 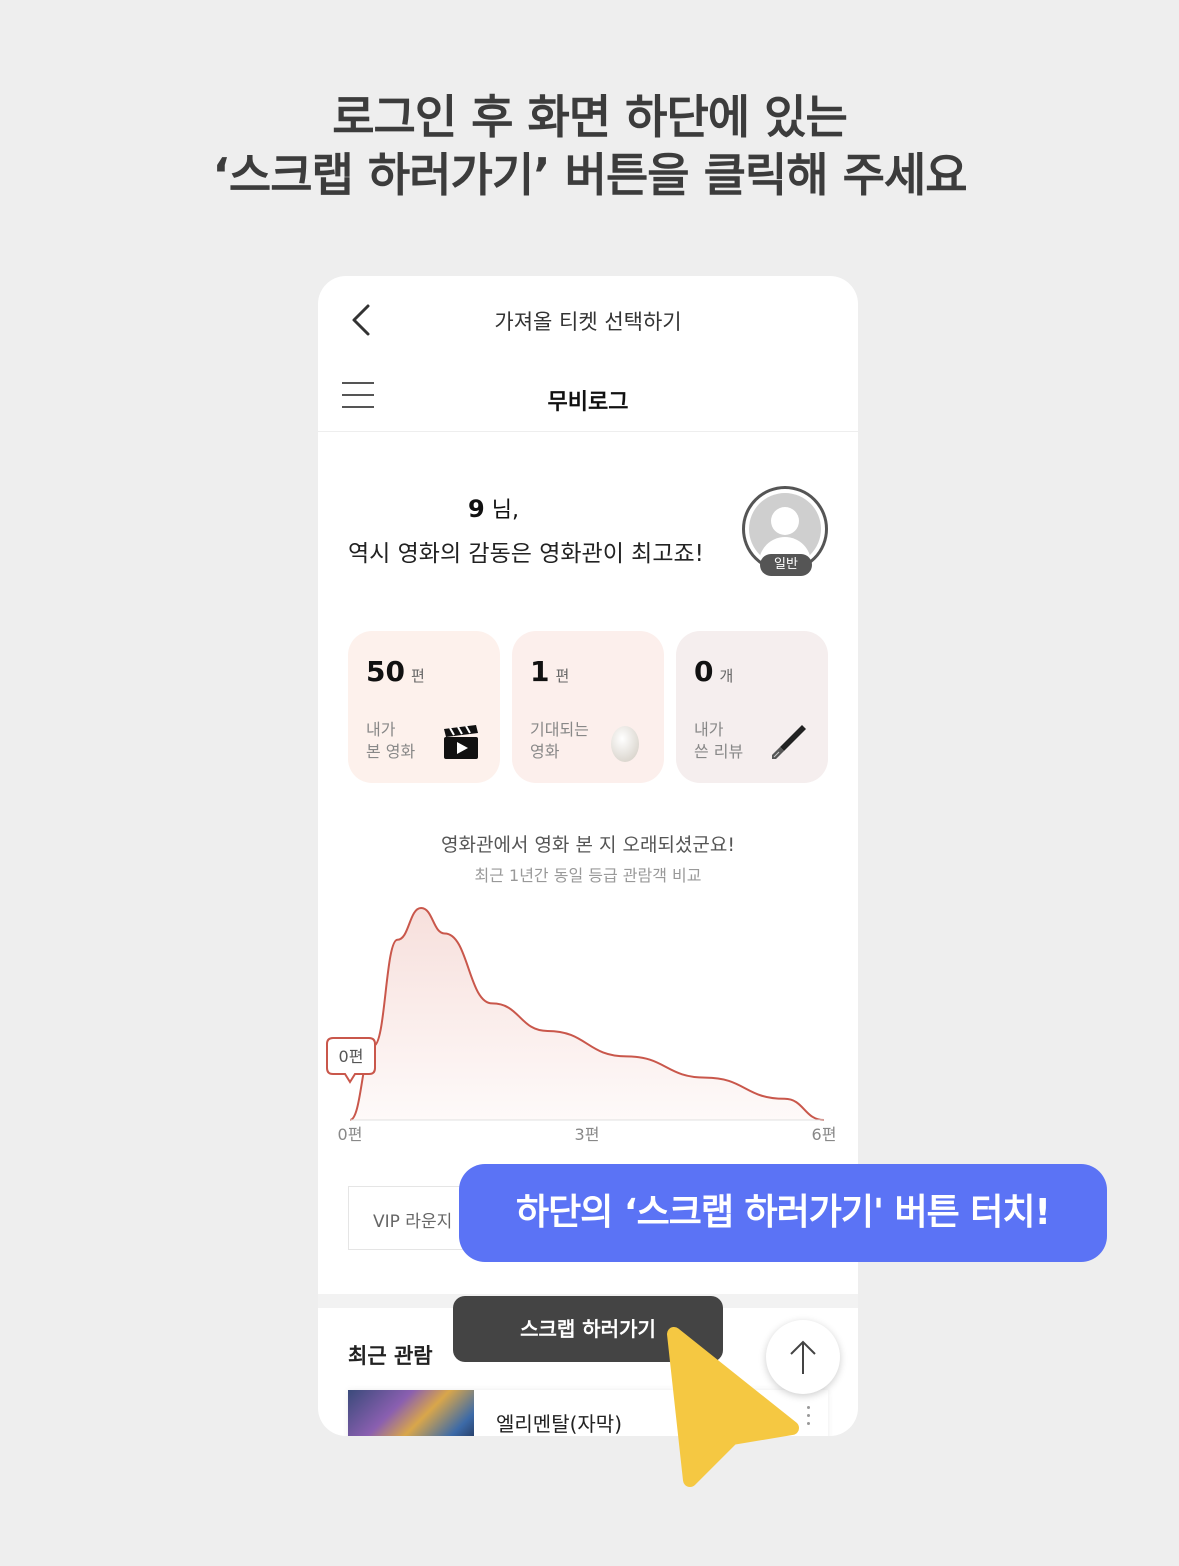 What do you see at coordinates (589, 175) in the screenshot?
I see `headline-line2: ‘스크랩 하러가기’ 버튼을 클릭해 주세요` at bounding box center [589, 175].